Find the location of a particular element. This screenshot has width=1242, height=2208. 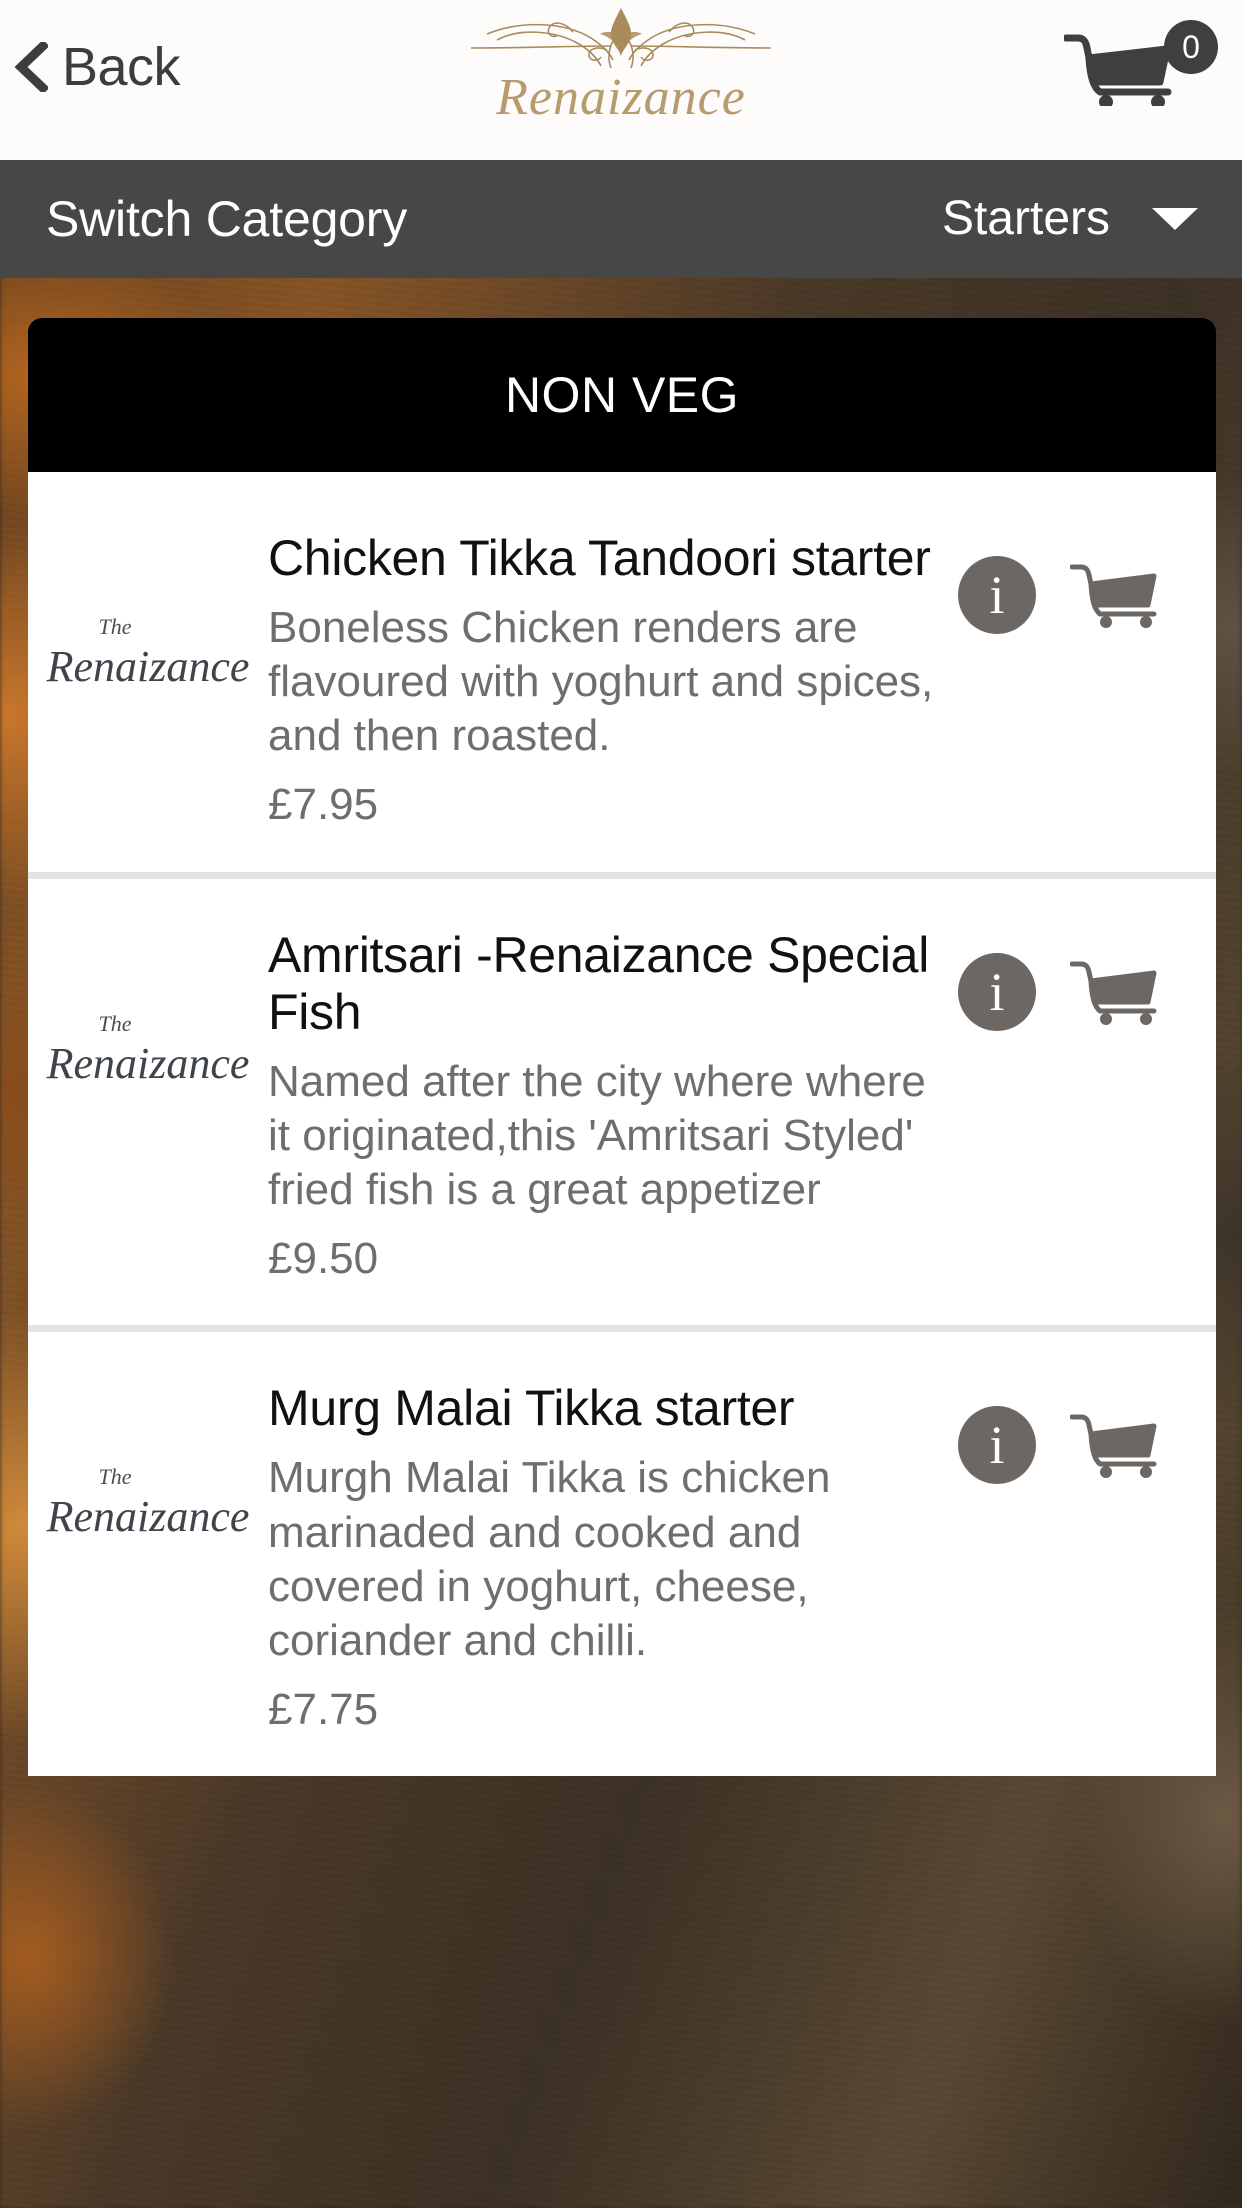

cart-count-badge: 0 is located at coordinates (1191, 47).